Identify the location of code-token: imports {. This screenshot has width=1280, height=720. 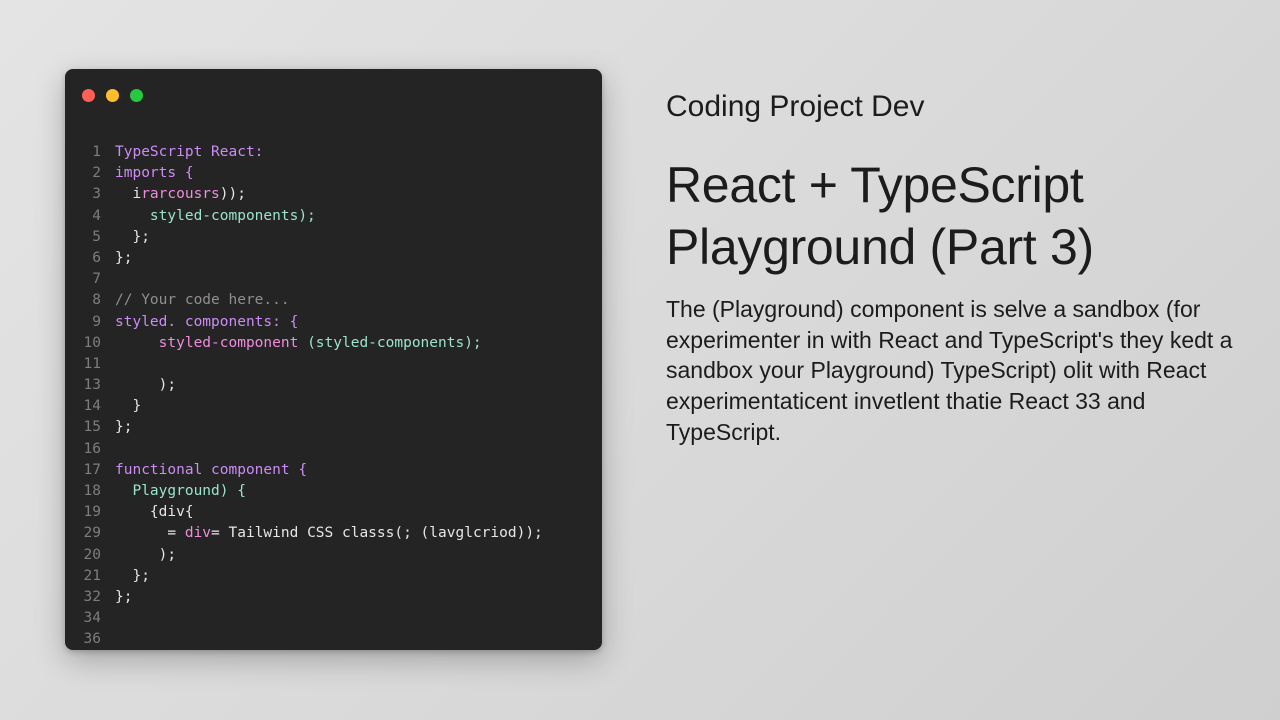
(154, 173).